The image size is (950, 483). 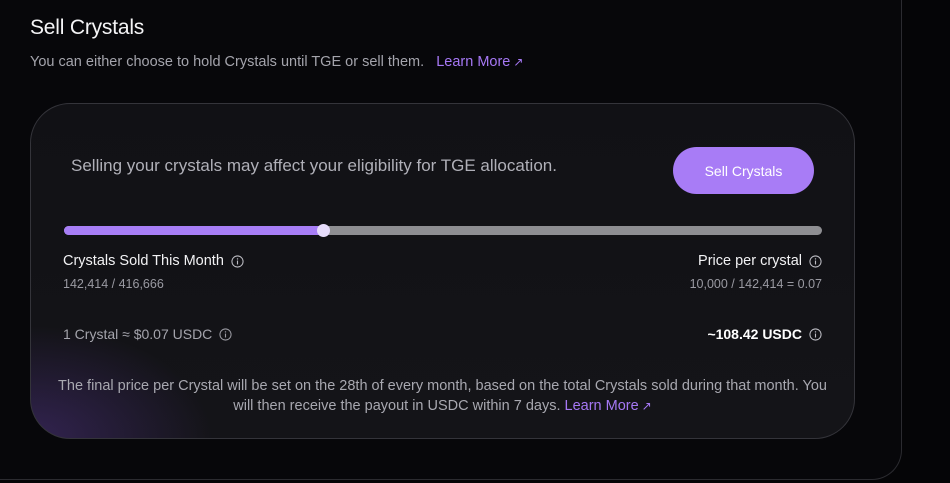 I want to click on progress-handle, so click(x=324, y=230).